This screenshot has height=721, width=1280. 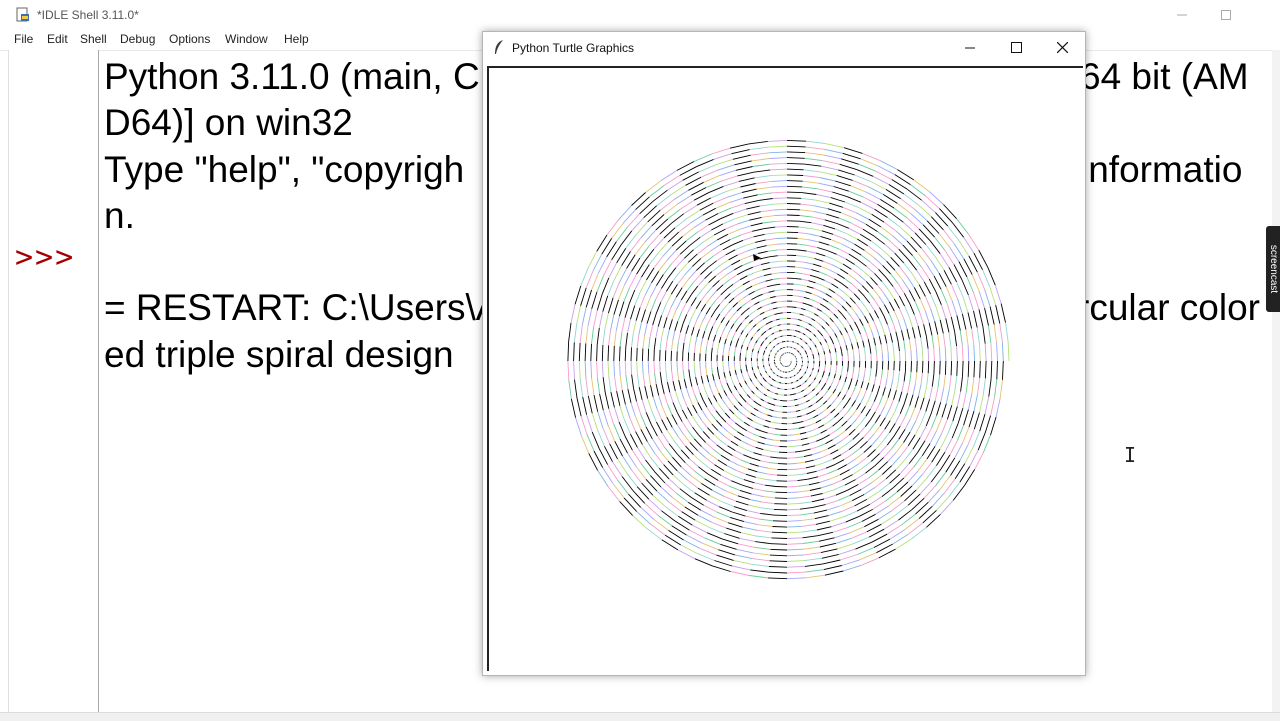 I want to click on turtle-close-button, so click(x=1062, y=47).